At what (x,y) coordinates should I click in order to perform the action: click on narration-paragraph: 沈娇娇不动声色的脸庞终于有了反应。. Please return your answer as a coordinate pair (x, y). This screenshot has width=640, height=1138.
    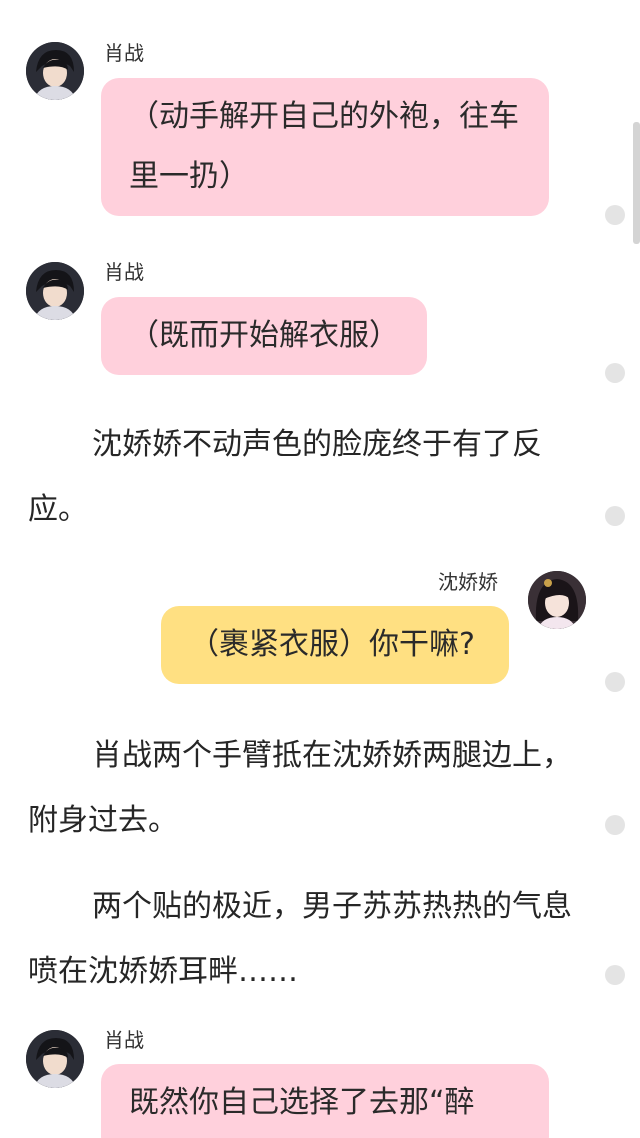
    Looking at the image, I should click on (285, 477).